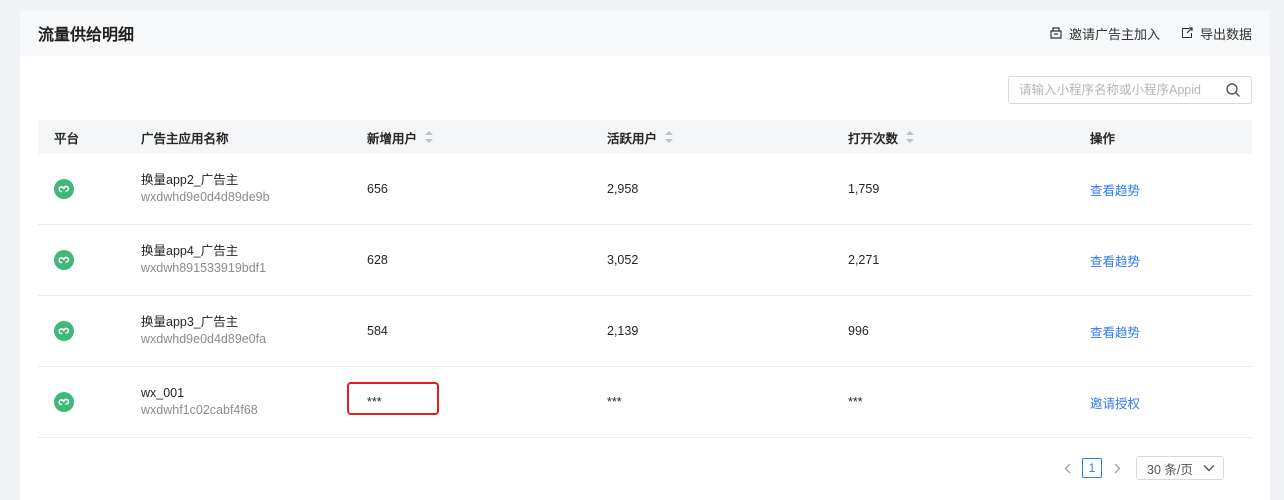  What do you see at coordinates (727, 189) in the screenshot?
I see `active-users-cell: 2,958` at bounding box center [727, 189].